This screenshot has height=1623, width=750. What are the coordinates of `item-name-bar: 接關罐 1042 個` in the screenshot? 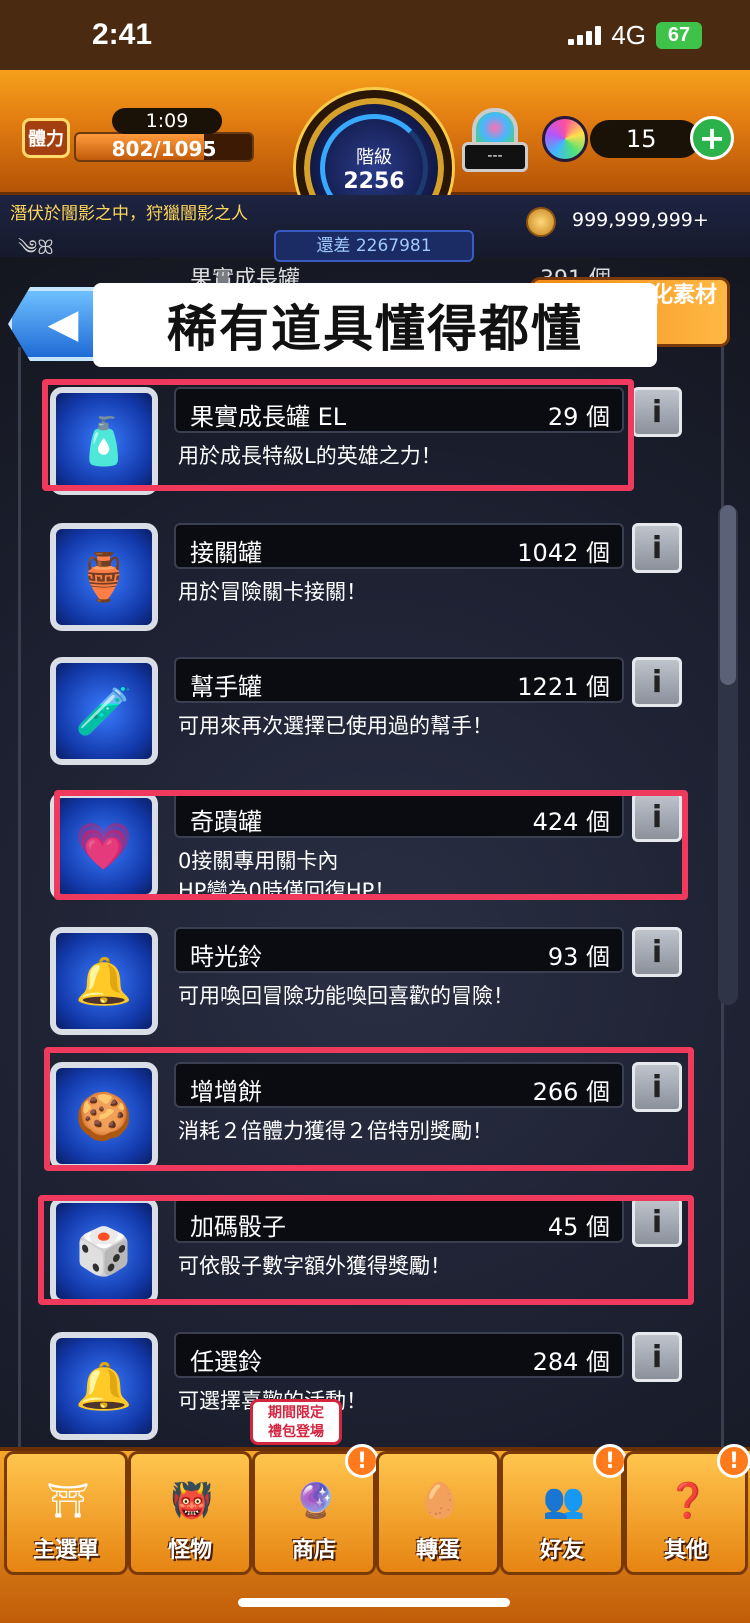 It's located at (399, 546).